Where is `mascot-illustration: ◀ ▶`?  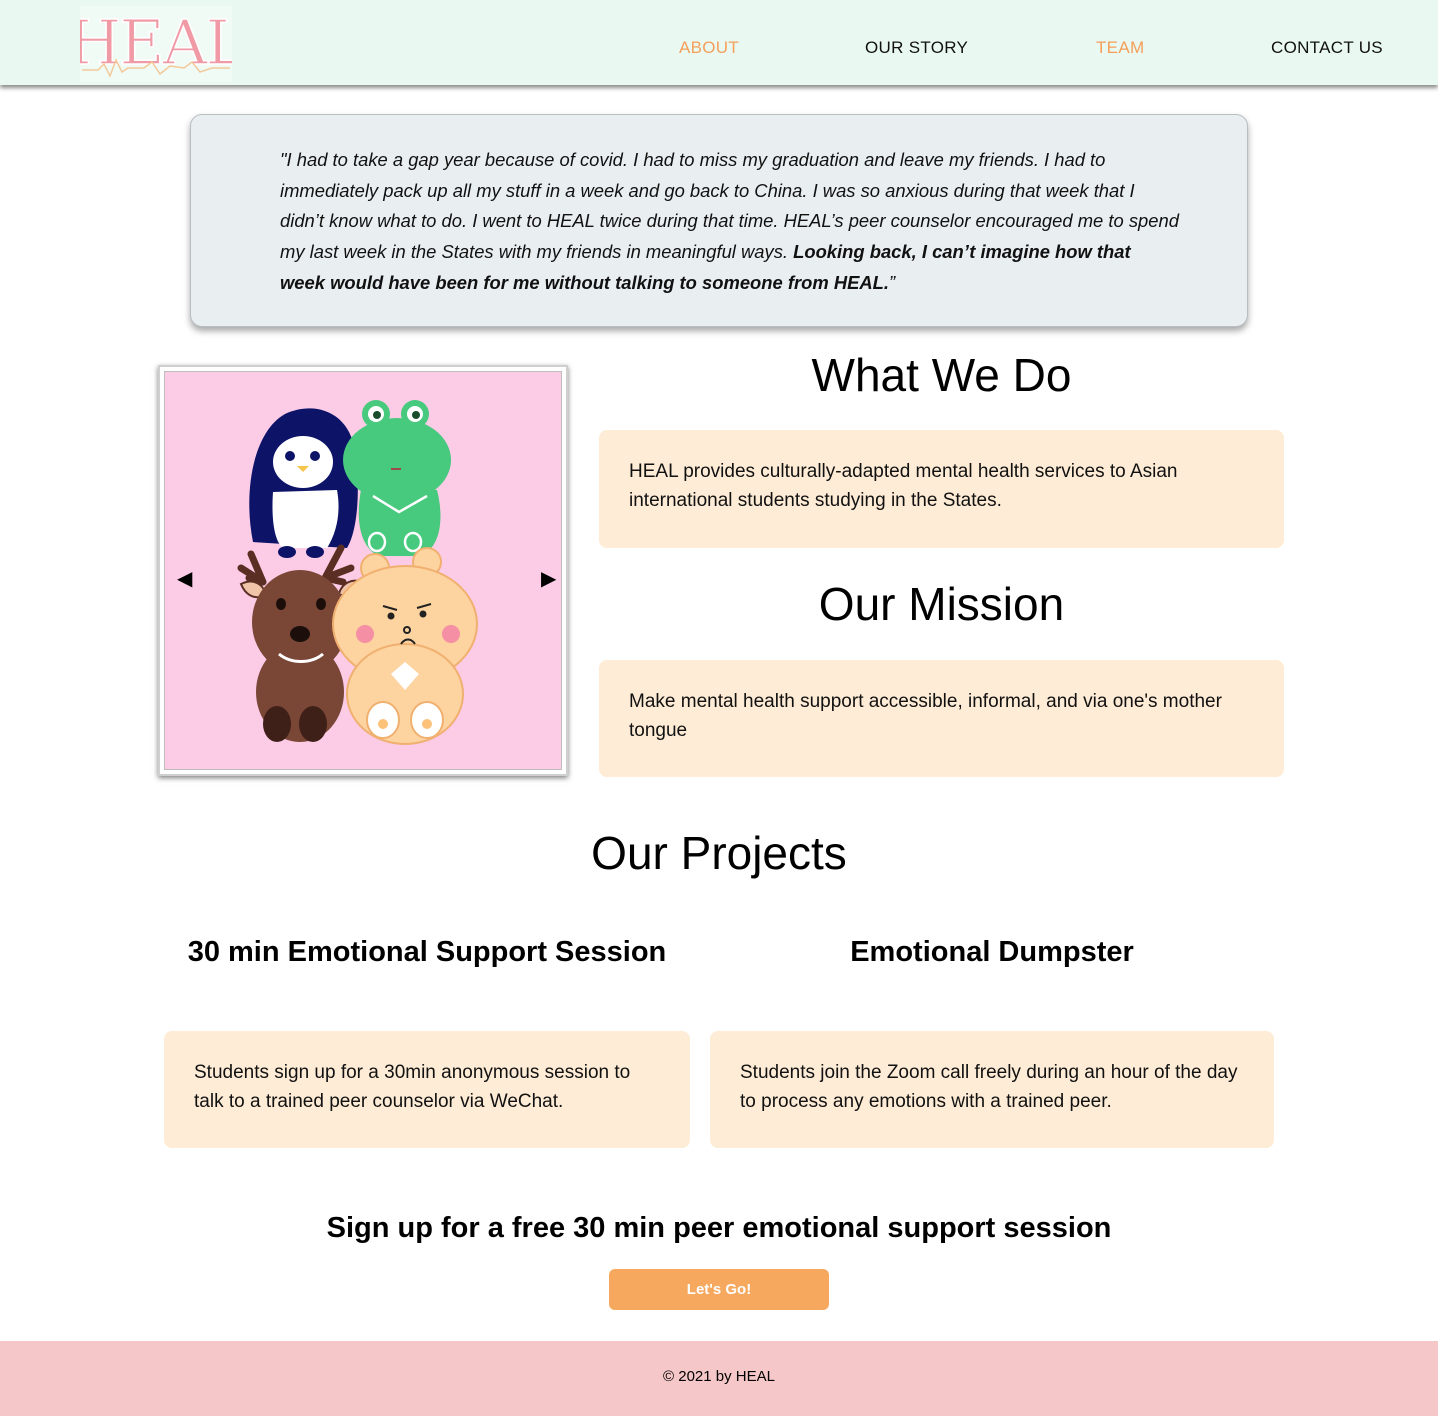 mascot-illustration: ◀ ▶ is located at coordinates (363, 570).